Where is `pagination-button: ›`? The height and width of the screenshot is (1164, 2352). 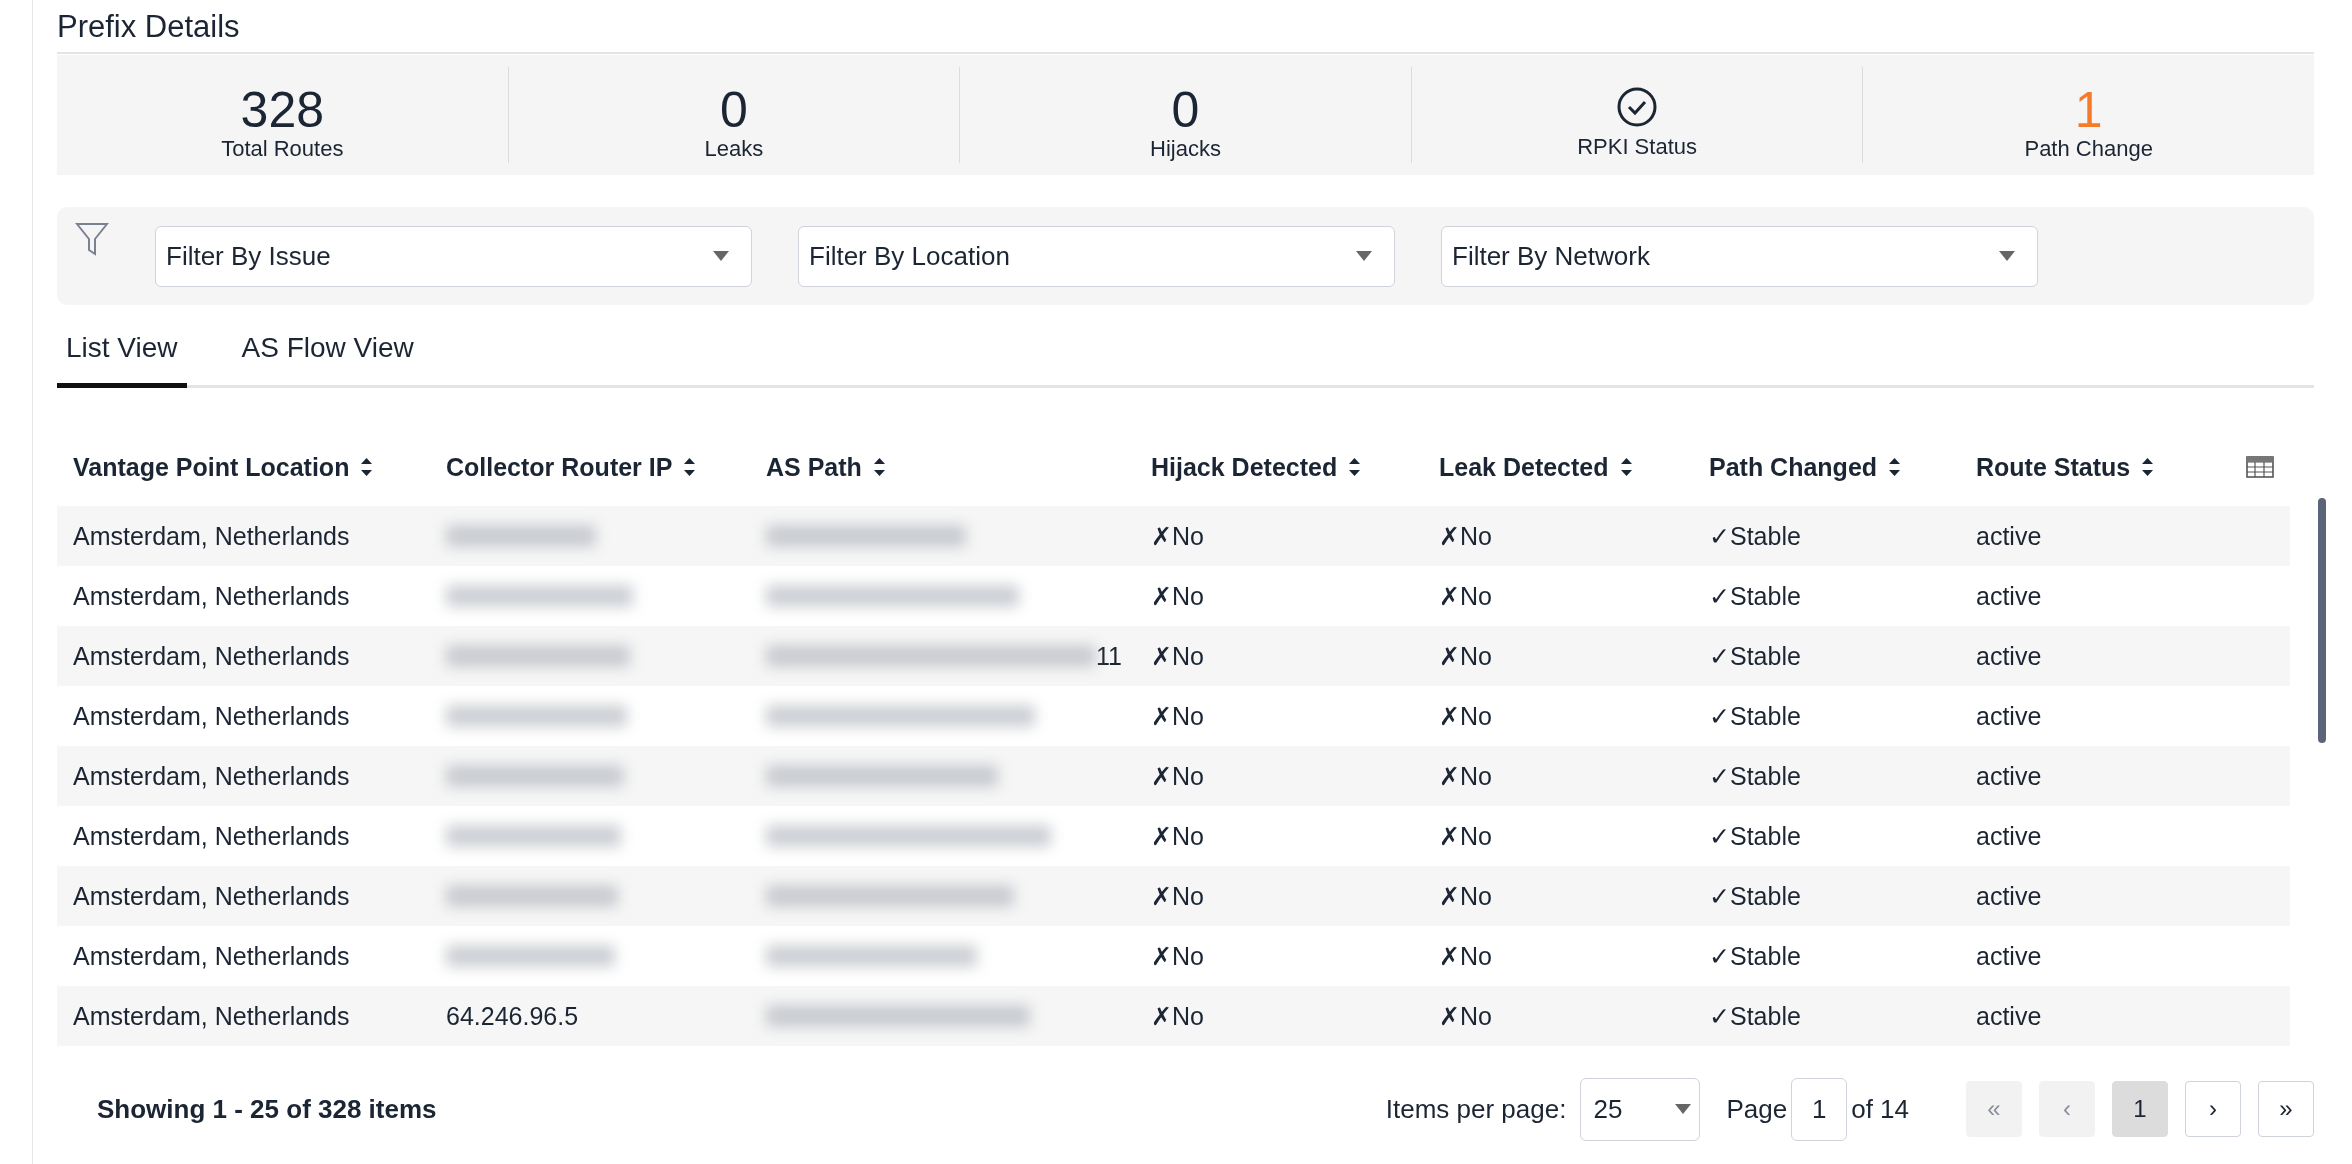
pagination-button: › is located at coordinates (2213, 1109).